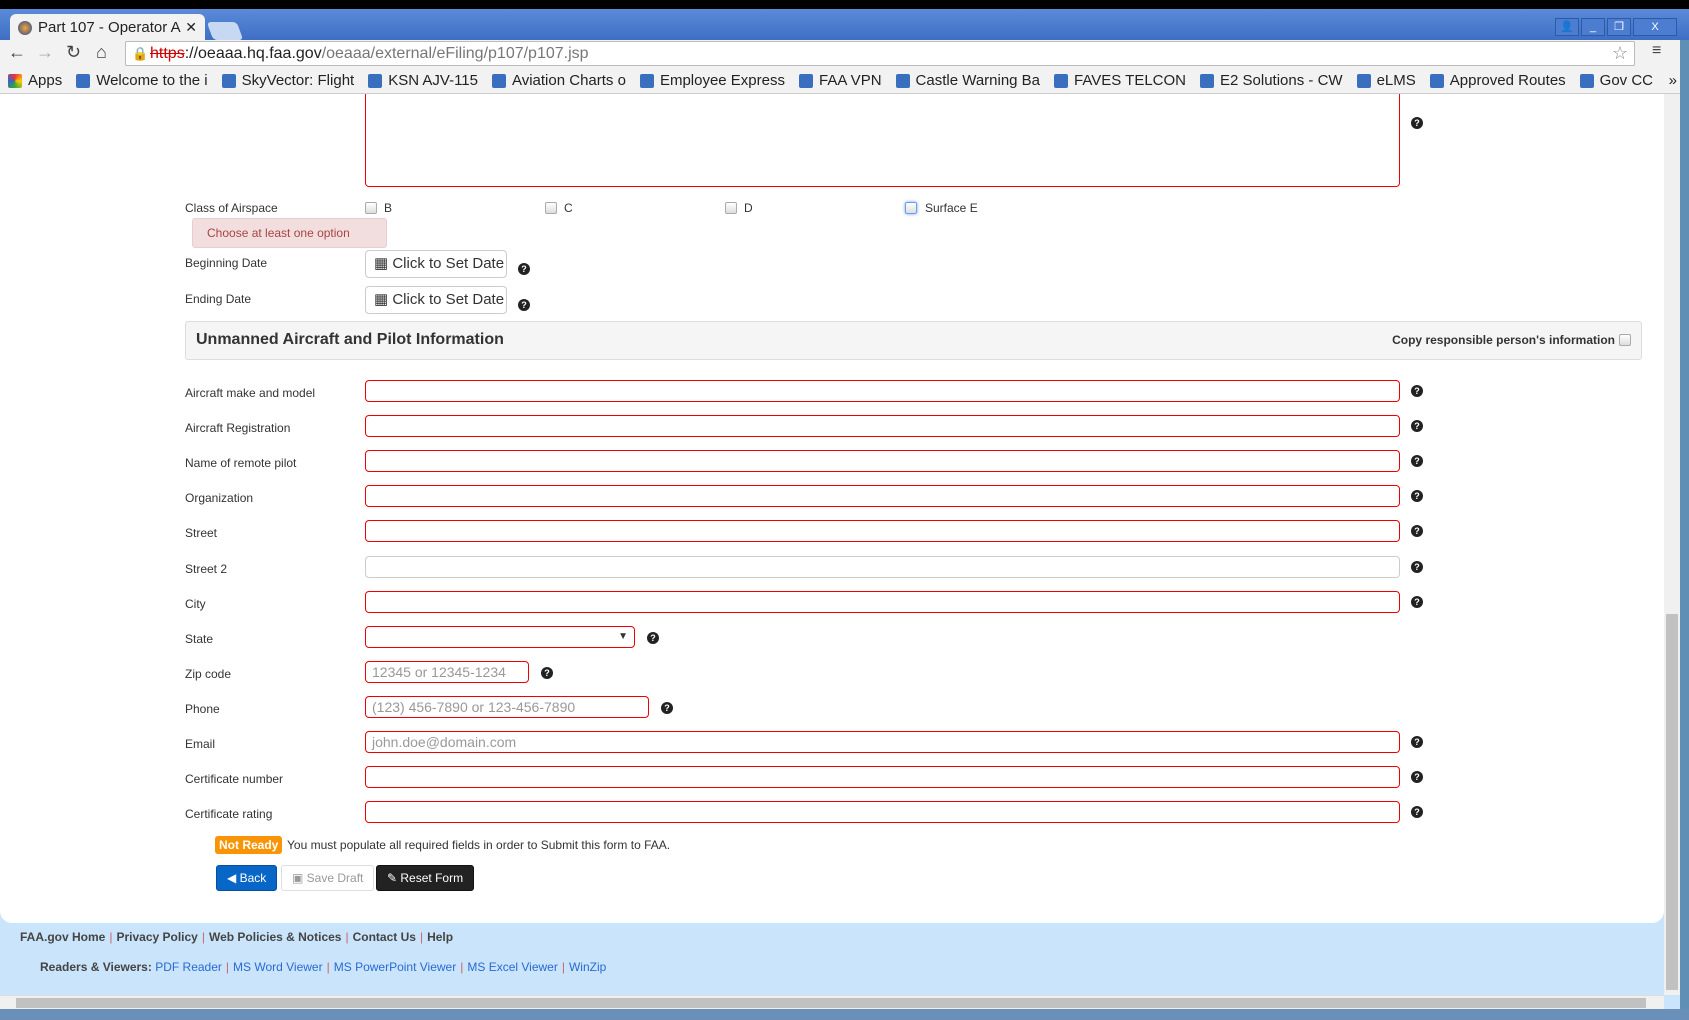 This screenshot has width=1689, height=1020. Describe the element at coordinates (551, 208) in the screenshot. I see `airspace-c-checkbox` at that location.